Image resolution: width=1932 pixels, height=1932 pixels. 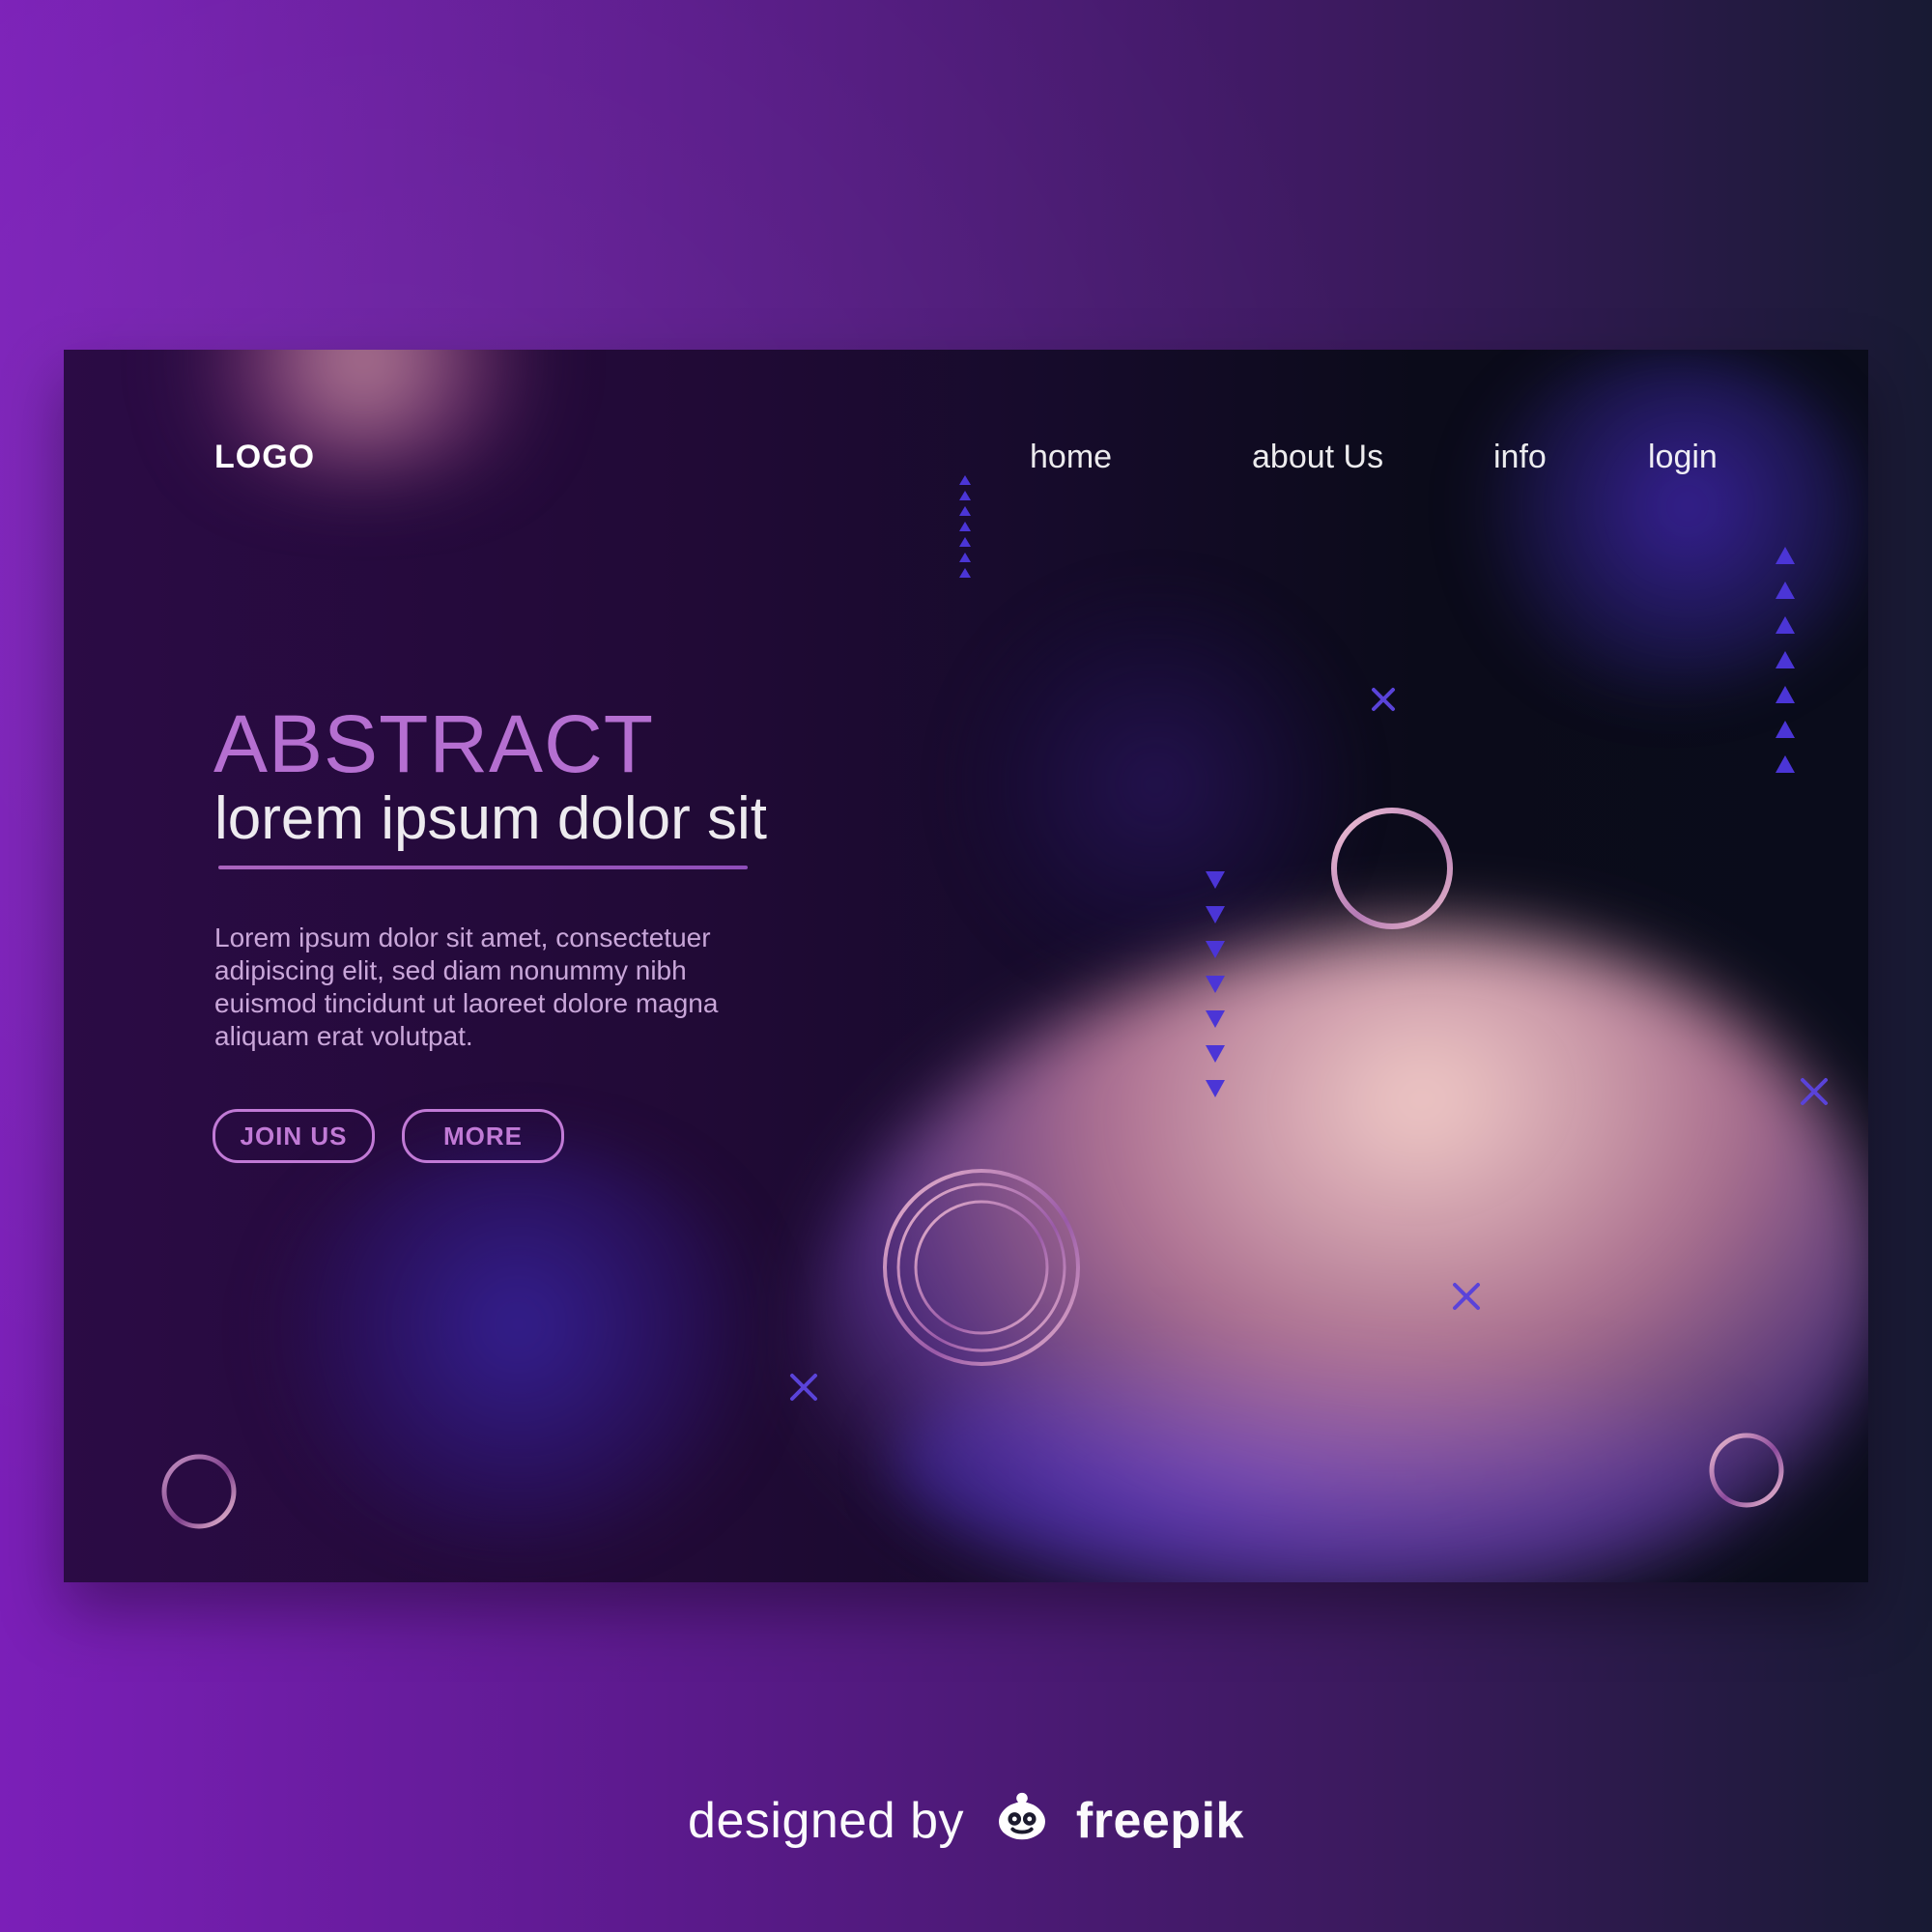 I want to click on nav-about-us: about Us, so click(x=1317, y=457).